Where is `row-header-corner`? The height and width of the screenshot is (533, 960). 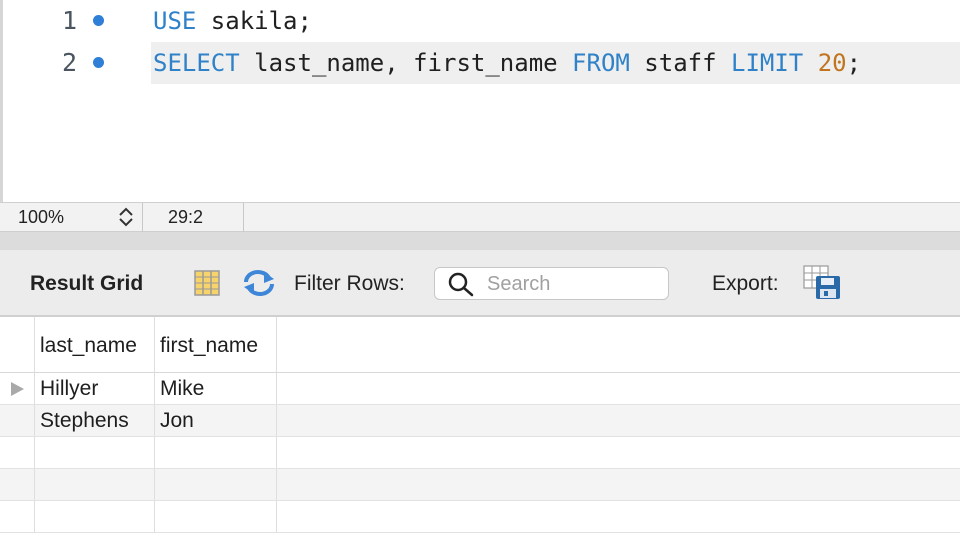
row-header-corner is located at coordinates (17, 344).